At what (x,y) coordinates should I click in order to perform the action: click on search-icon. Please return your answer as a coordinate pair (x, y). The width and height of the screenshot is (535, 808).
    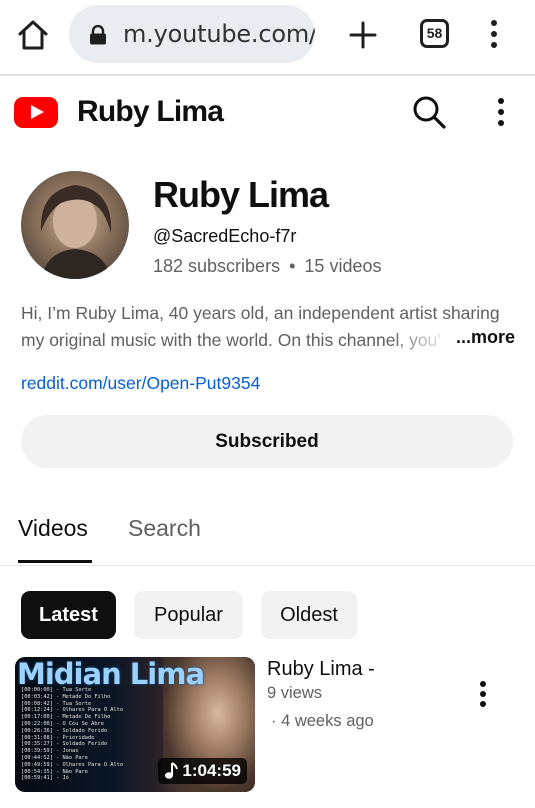
    Looking at the image, I should click on (429, 112).